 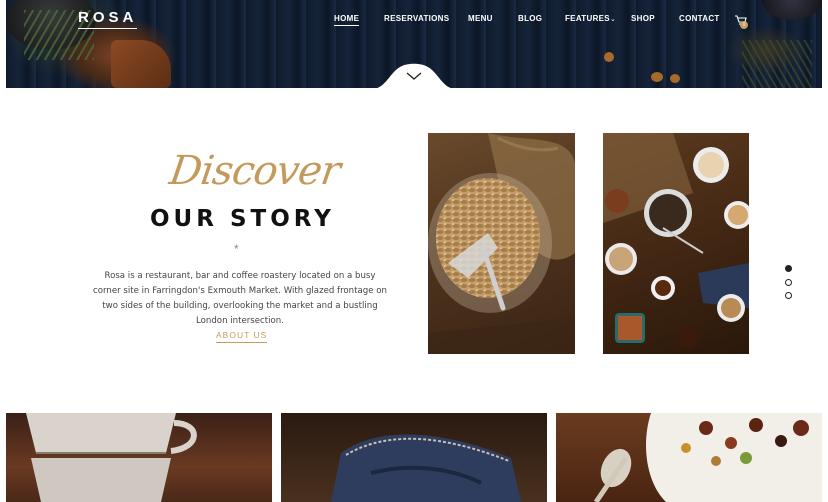 What do you see at coordinates (414, 76) in the screenshot?
I see `scroll-down-notch` at bounding box center [414, 76].